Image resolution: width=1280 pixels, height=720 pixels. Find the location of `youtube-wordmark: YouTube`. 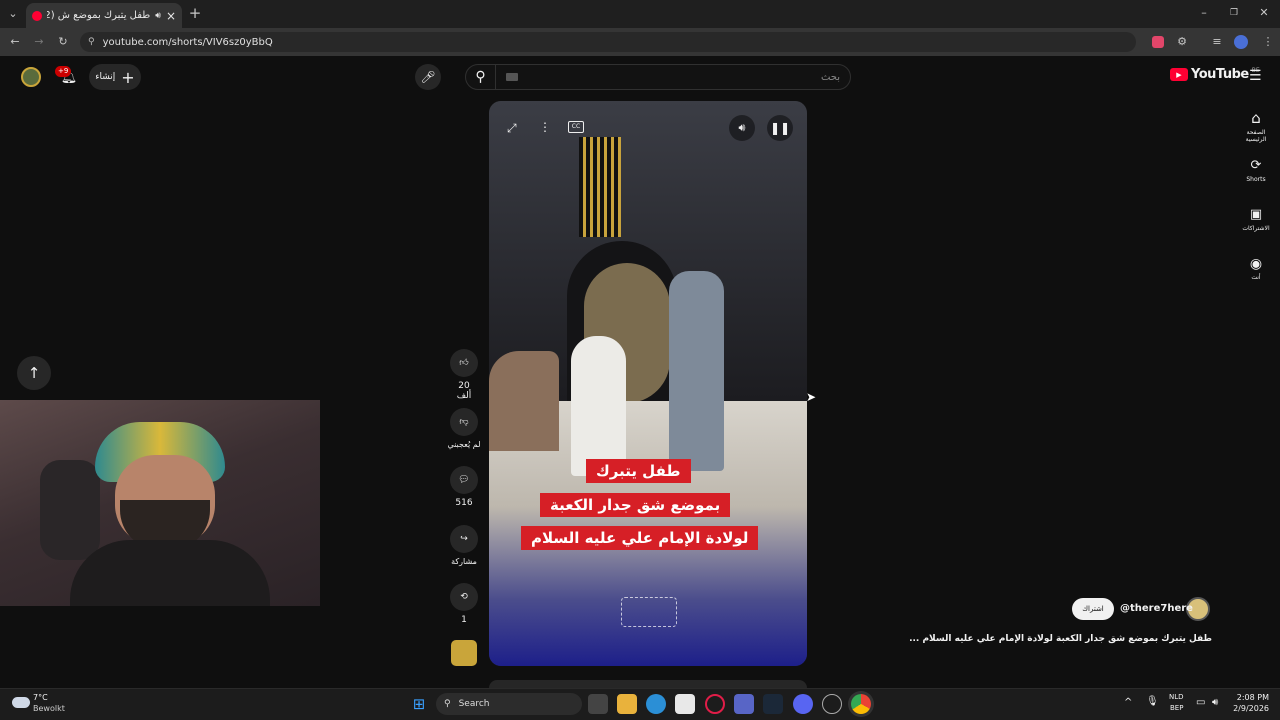

youtube-wordmark: YouTube is located at coordinates (1220, 74).